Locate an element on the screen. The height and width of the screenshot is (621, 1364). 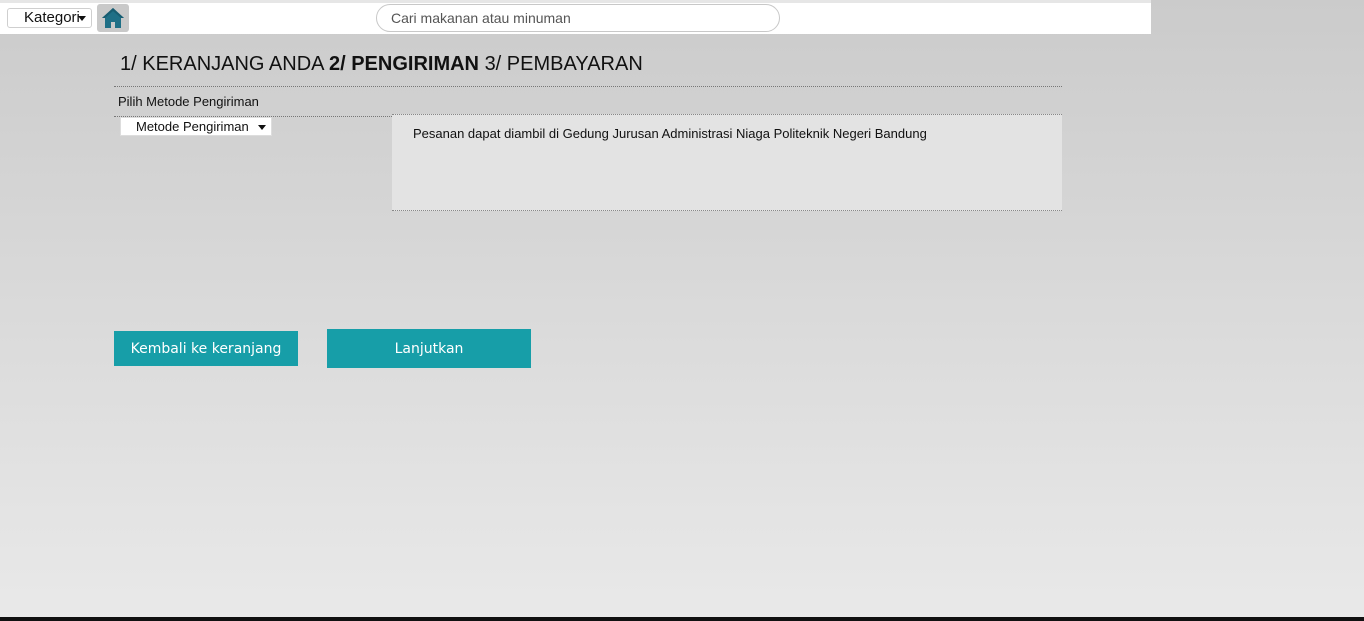
home-button is located at coordinates (113, 18).